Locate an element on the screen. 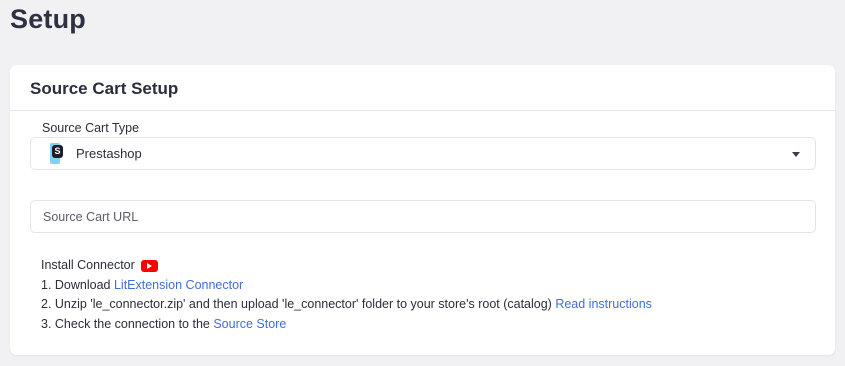  card-title: Source Cart Setup is located at coordinates (104, 88).